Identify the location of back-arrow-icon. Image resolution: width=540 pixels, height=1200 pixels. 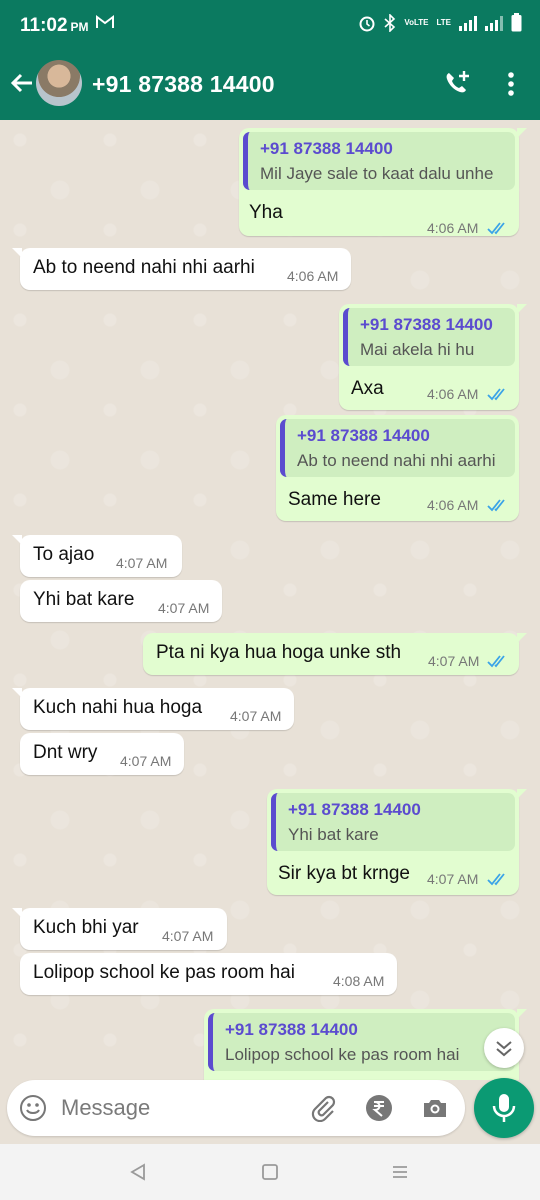
(22, 83).